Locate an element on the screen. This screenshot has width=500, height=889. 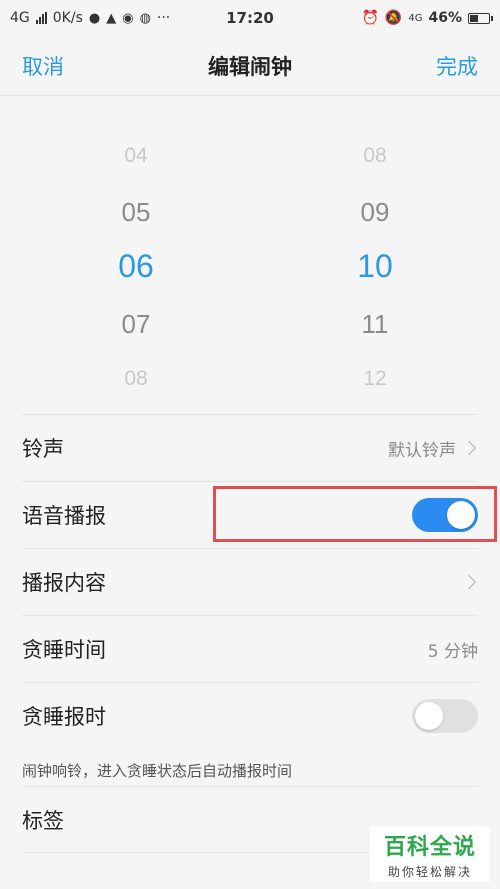
watermark-title: 百科全说 is located at coordinates (429, 847).